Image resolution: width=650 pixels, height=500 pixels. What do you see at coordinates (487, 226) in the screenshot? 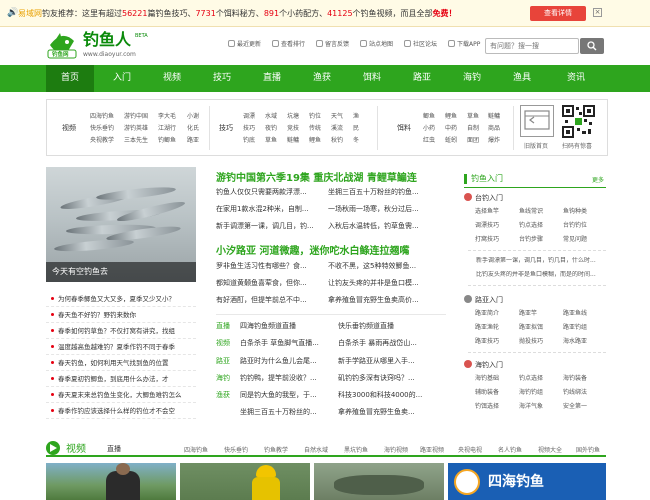
I see `guide-link: 调漂技巧` at bounding box center [487, 226].